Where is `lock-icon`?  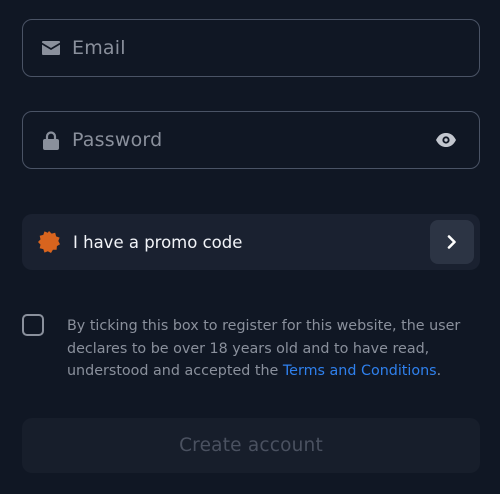 lock-icon is located at coordinates (51, 140).